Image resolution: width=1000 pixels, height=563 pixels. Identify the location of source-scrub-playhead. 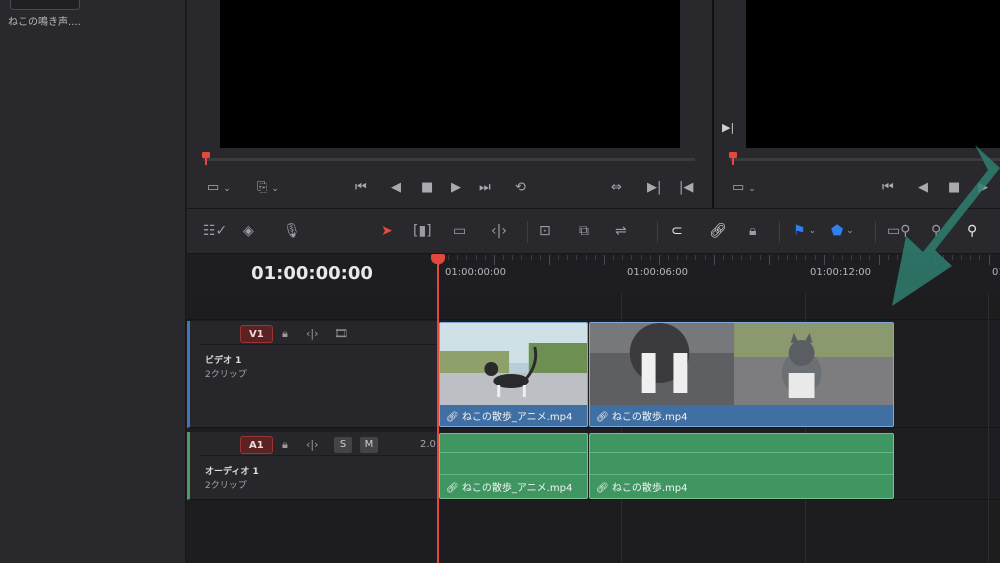
(206, 158).